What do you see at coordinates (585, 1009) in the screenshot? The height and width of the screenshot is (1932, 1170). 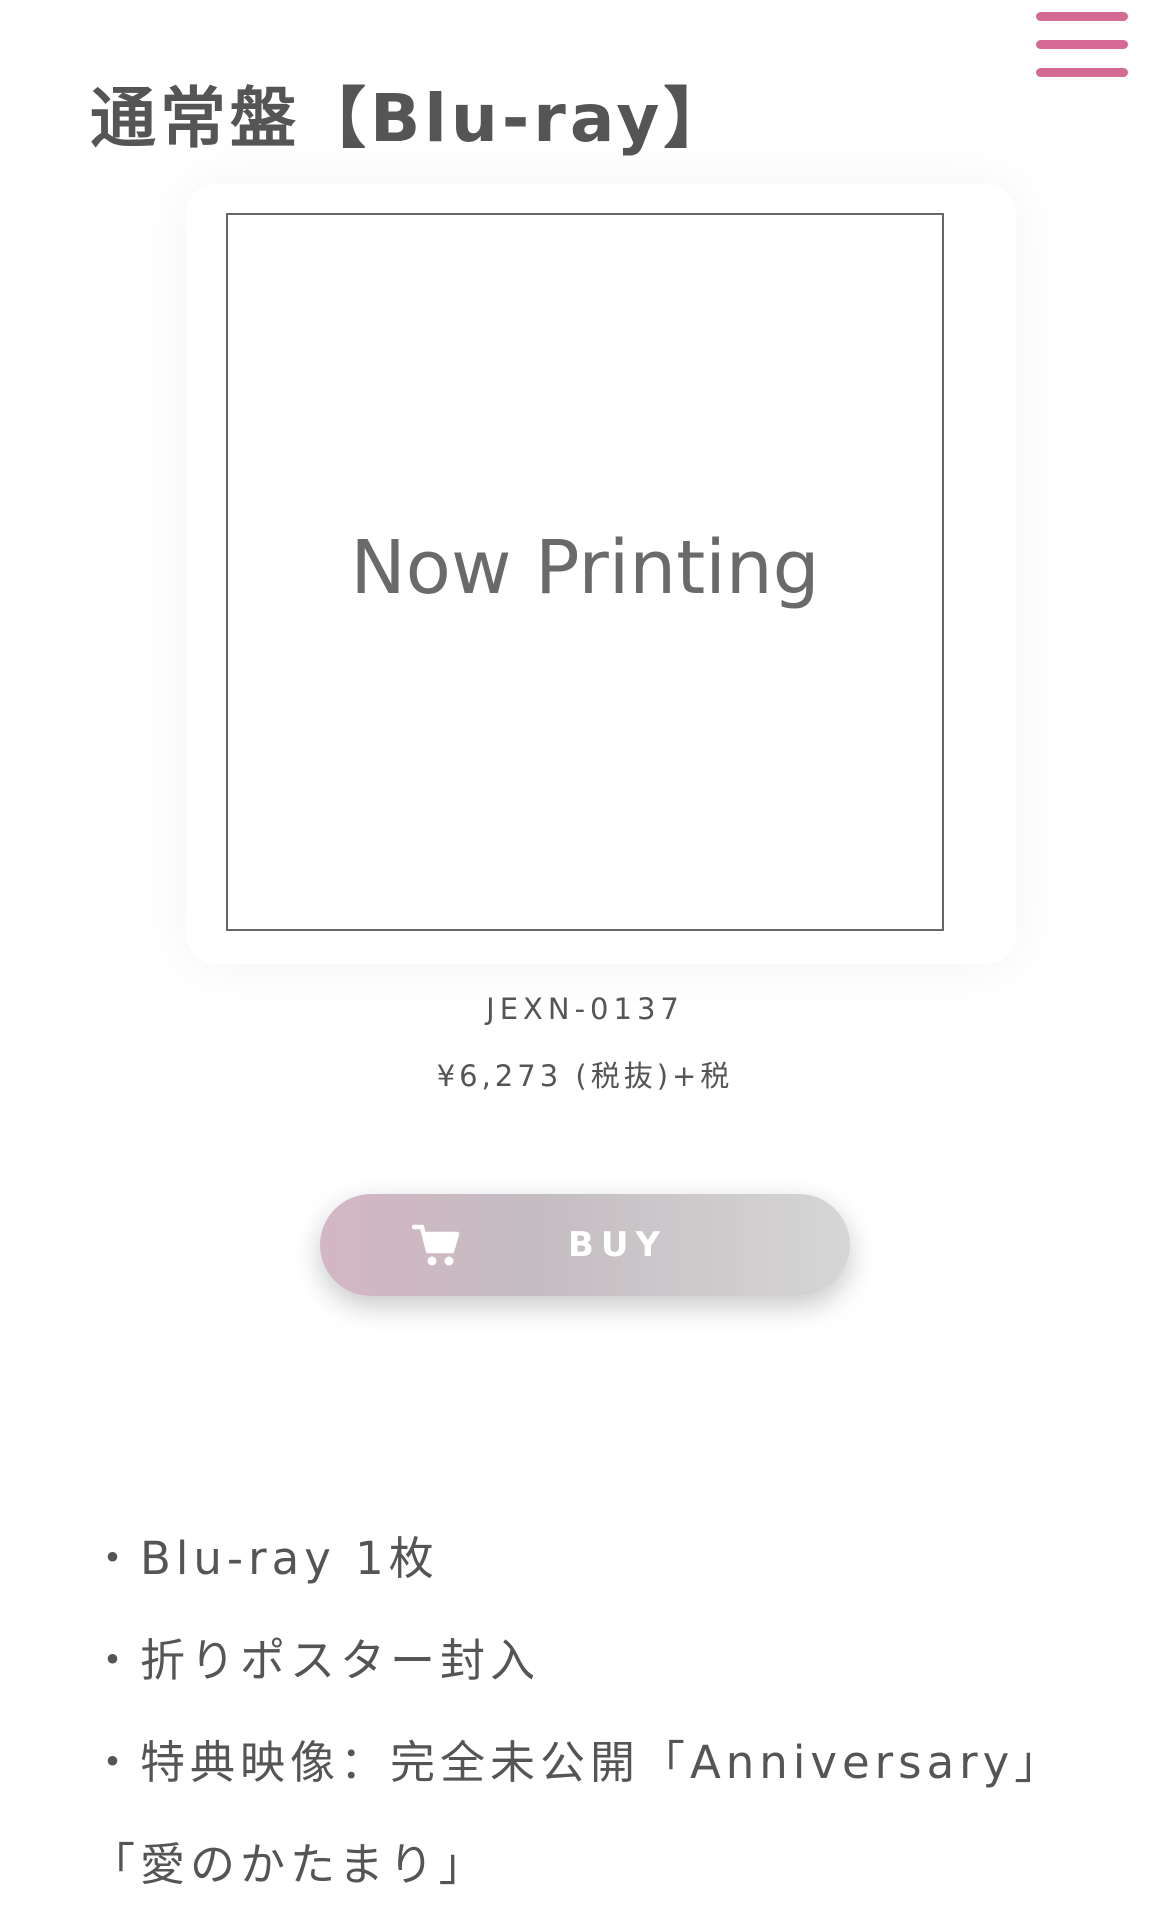 I see `product-code: JEXN-0137` at bounding box center [585, 1009].